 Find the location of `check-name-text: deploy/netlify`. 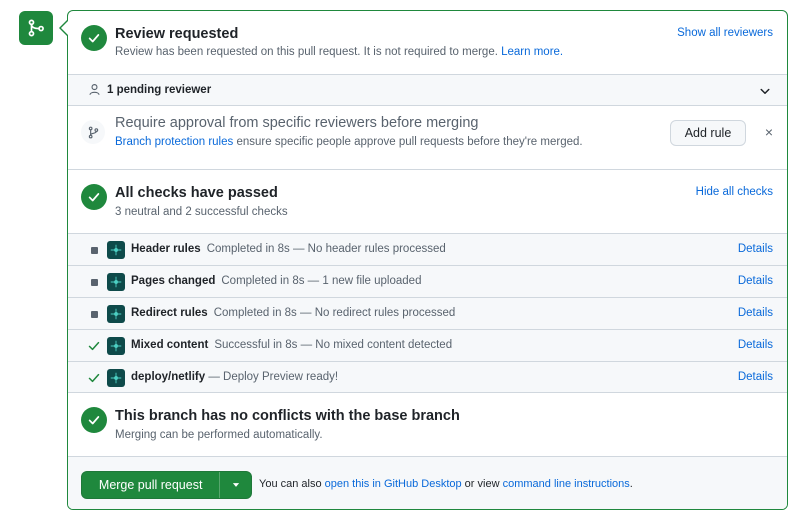

check-name-text: deploy/netlify is located at coordinates (168, 377).